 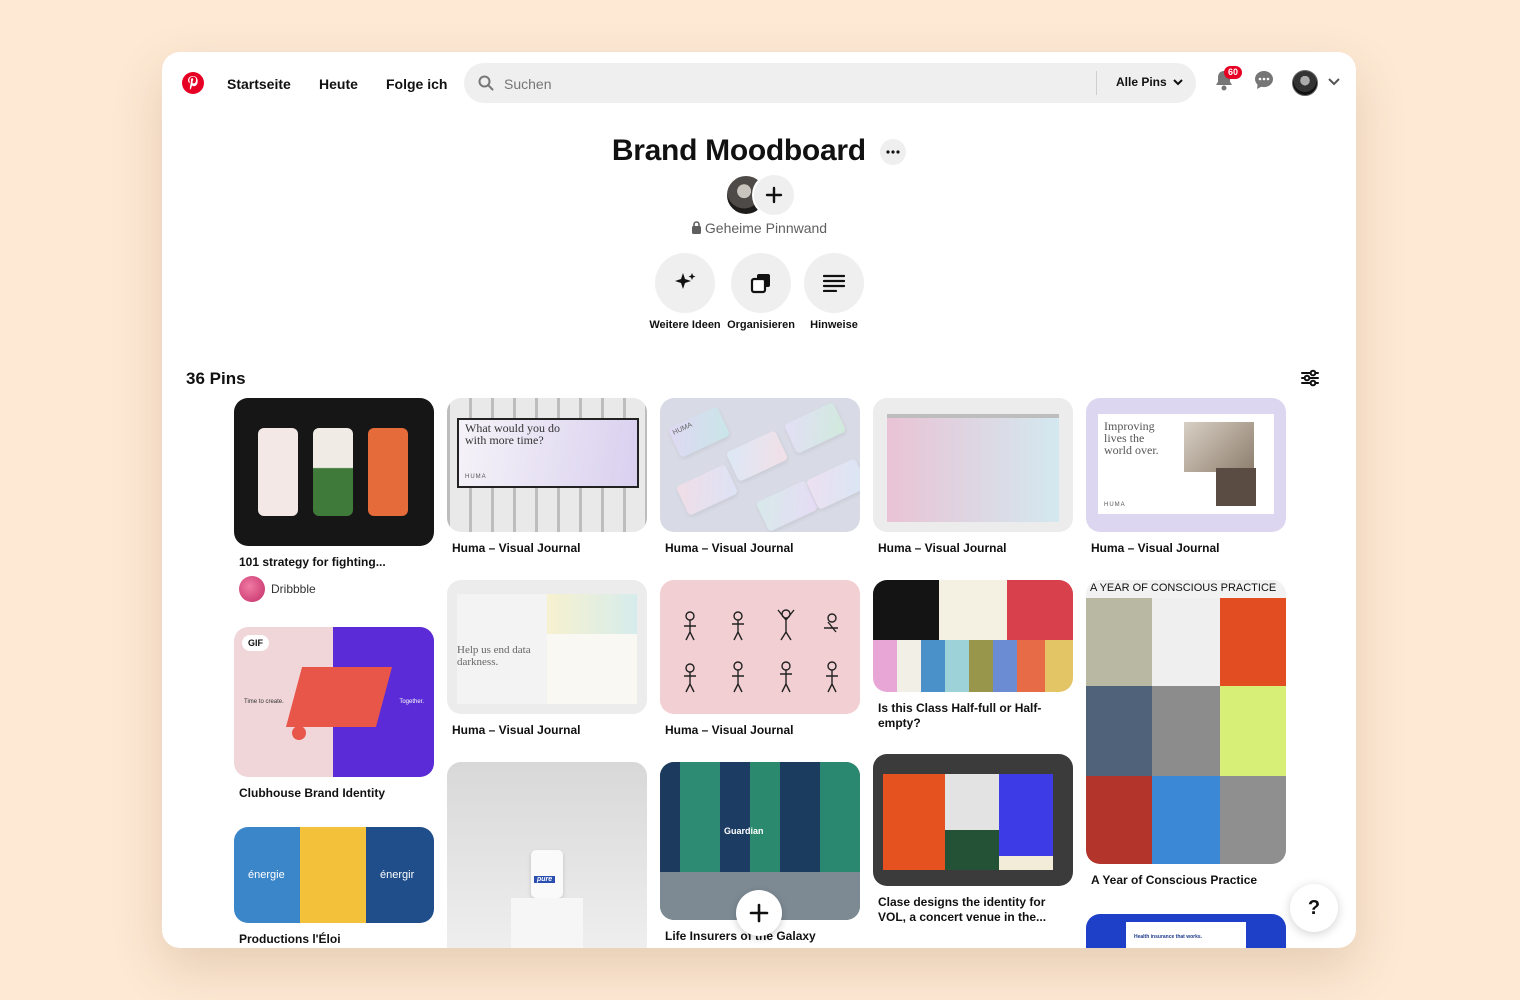 I want to click on pin-card: HUMA Huma – Visual Journal, so click(x=760, y=477).